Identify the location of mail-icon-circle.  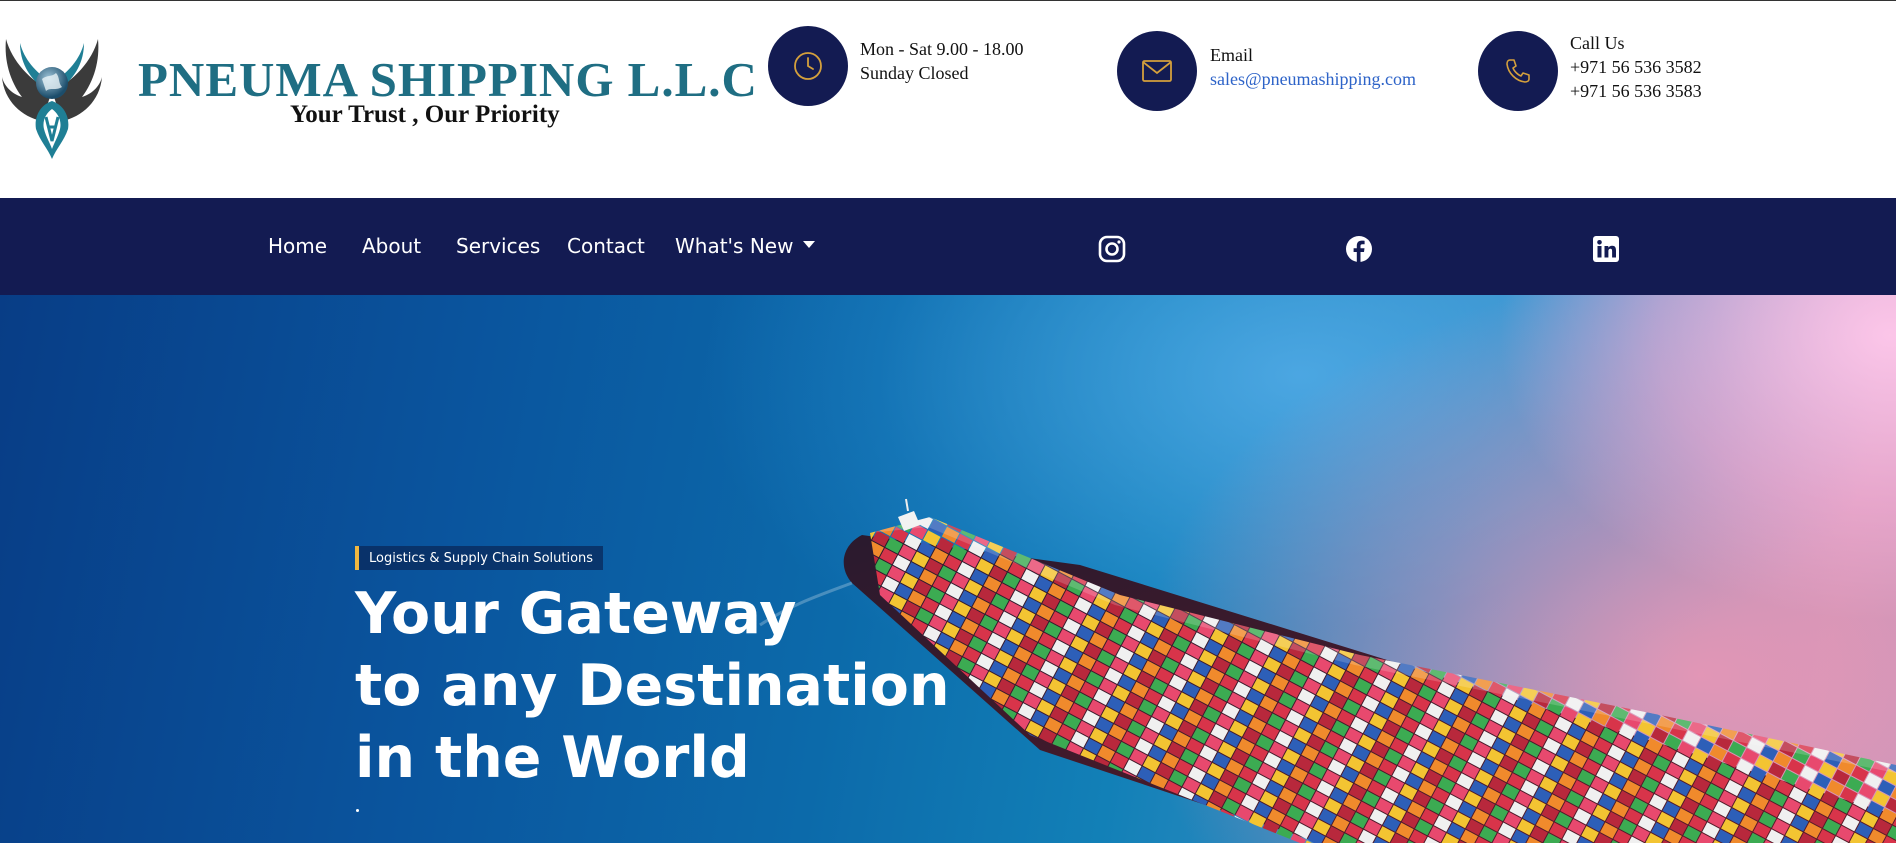
(1157, 71).